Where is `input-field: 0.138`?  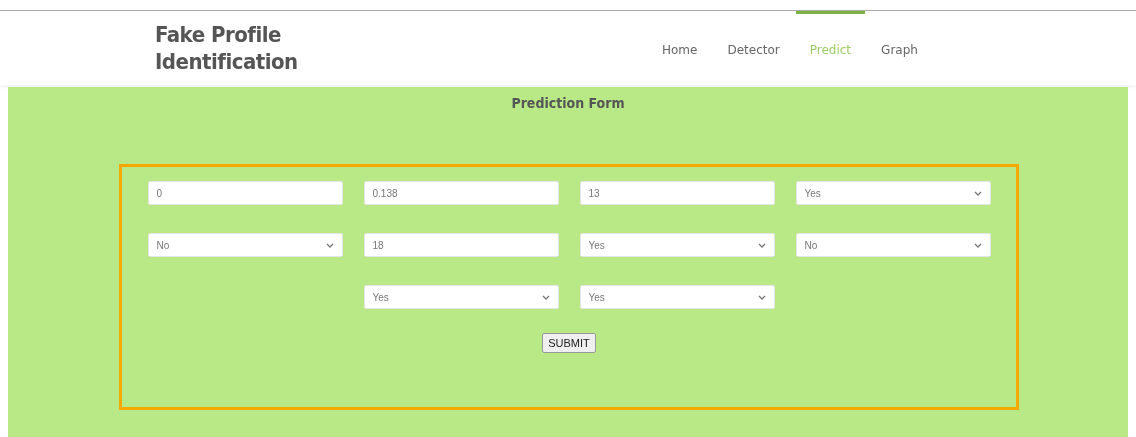 input-field: 0.138 is located at coordinates (461, 193).